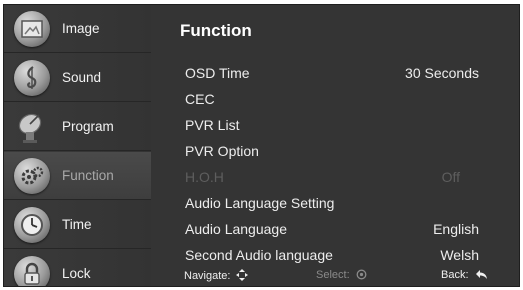  I want to click on select-ok-icon, so click(361, 275).